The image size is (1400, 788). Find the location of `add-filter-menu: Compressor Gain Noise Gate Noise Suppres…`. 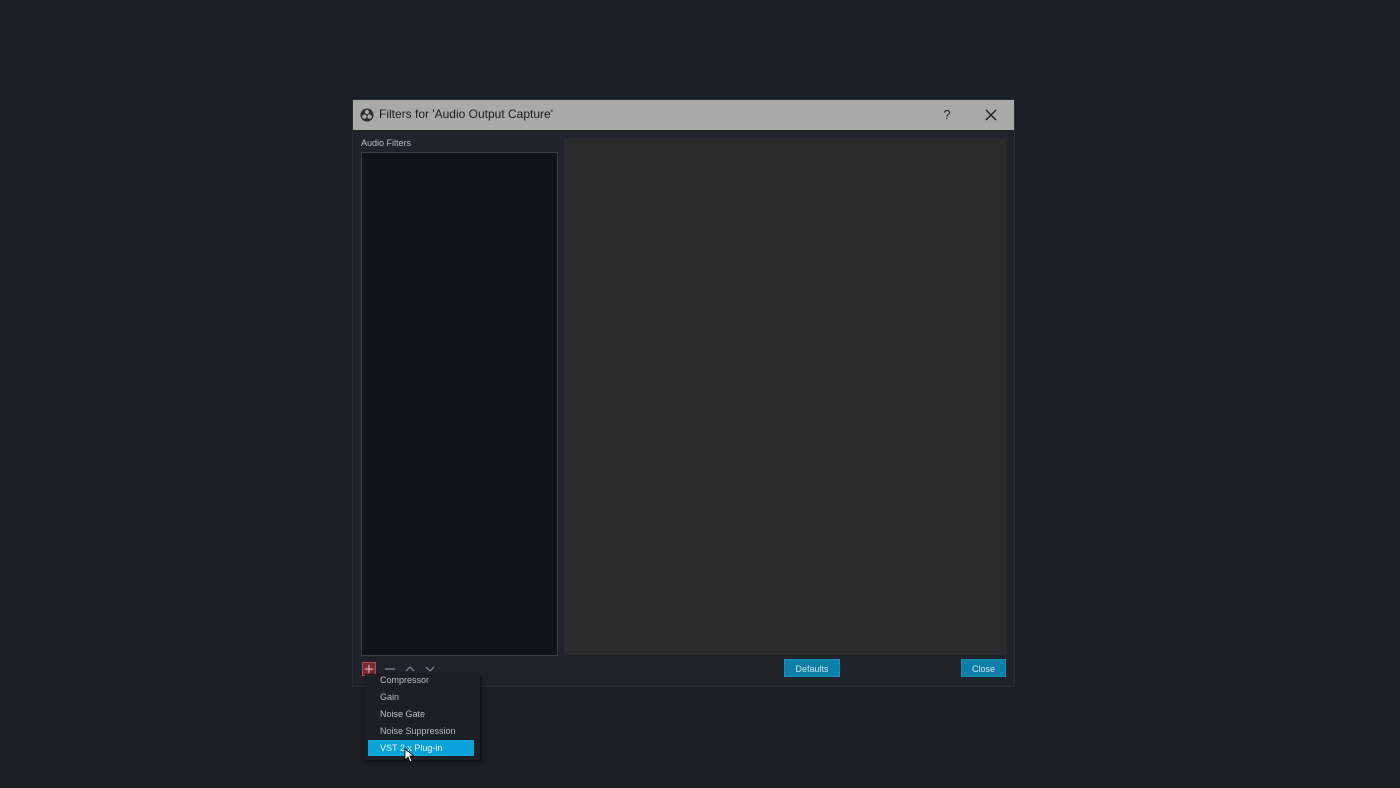

add-filter-menu: Compressor Gain Noise Gate Noise Suppres… is located at coordinates (422, 717).